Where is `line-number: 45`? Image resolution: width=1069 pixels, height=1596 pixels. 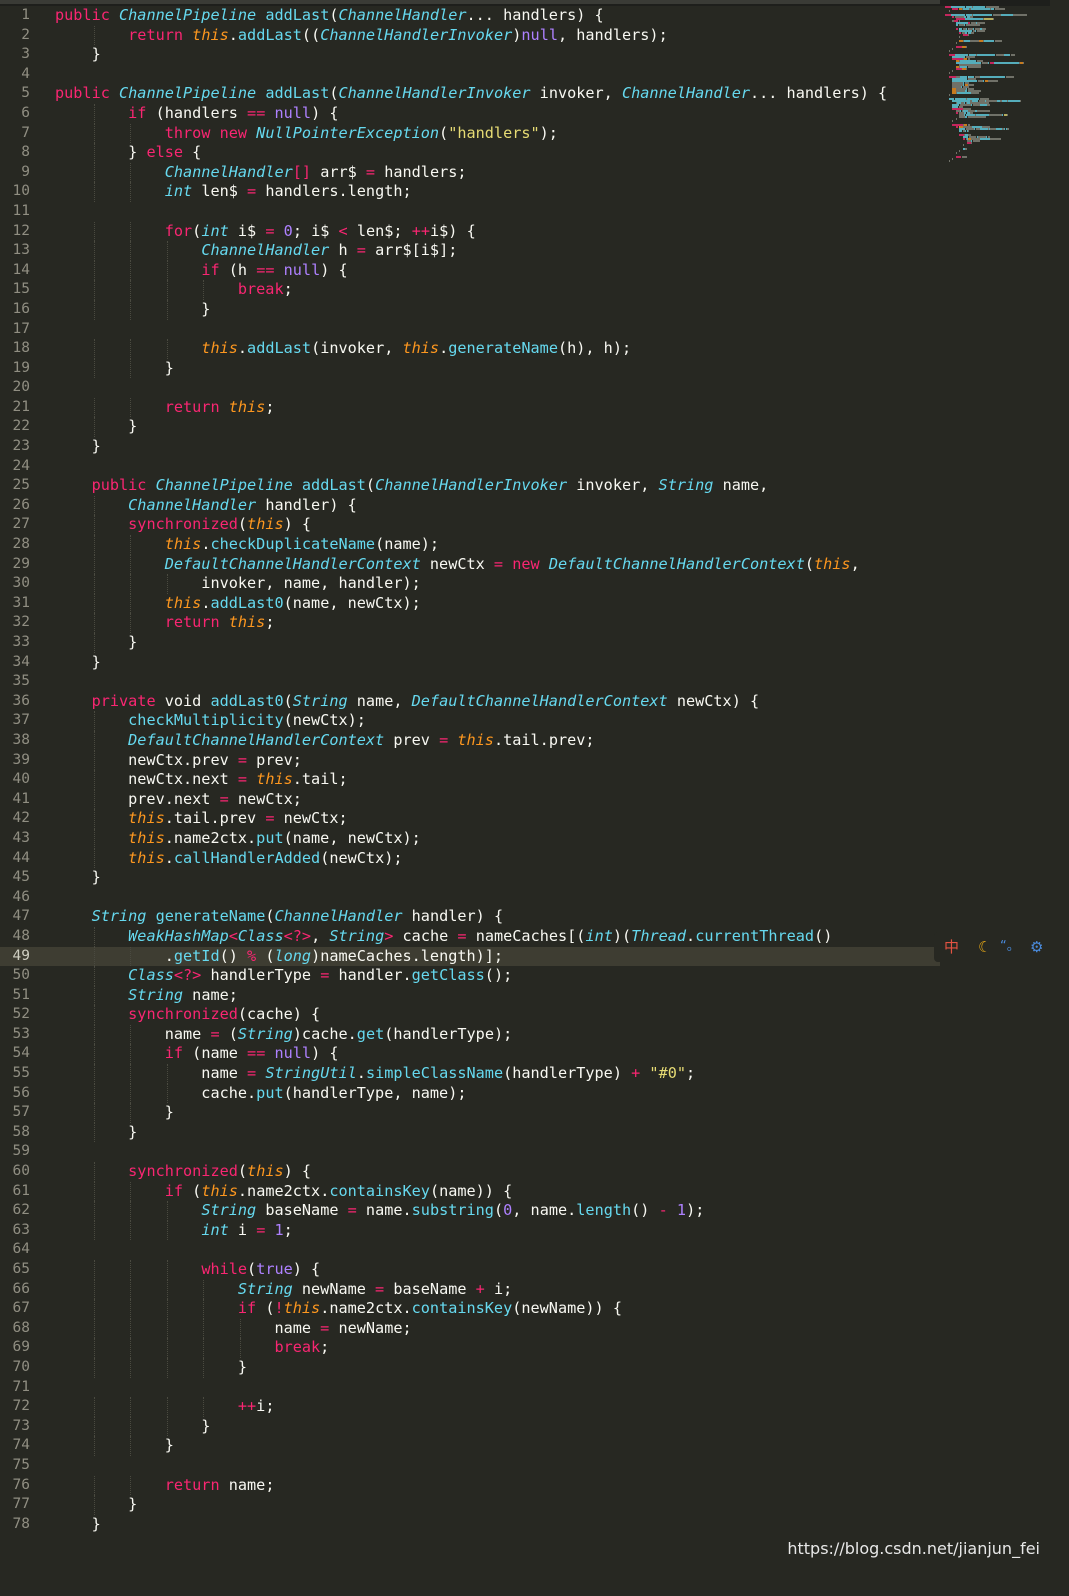 line-number: 45 is located at coordinates (21, 877).